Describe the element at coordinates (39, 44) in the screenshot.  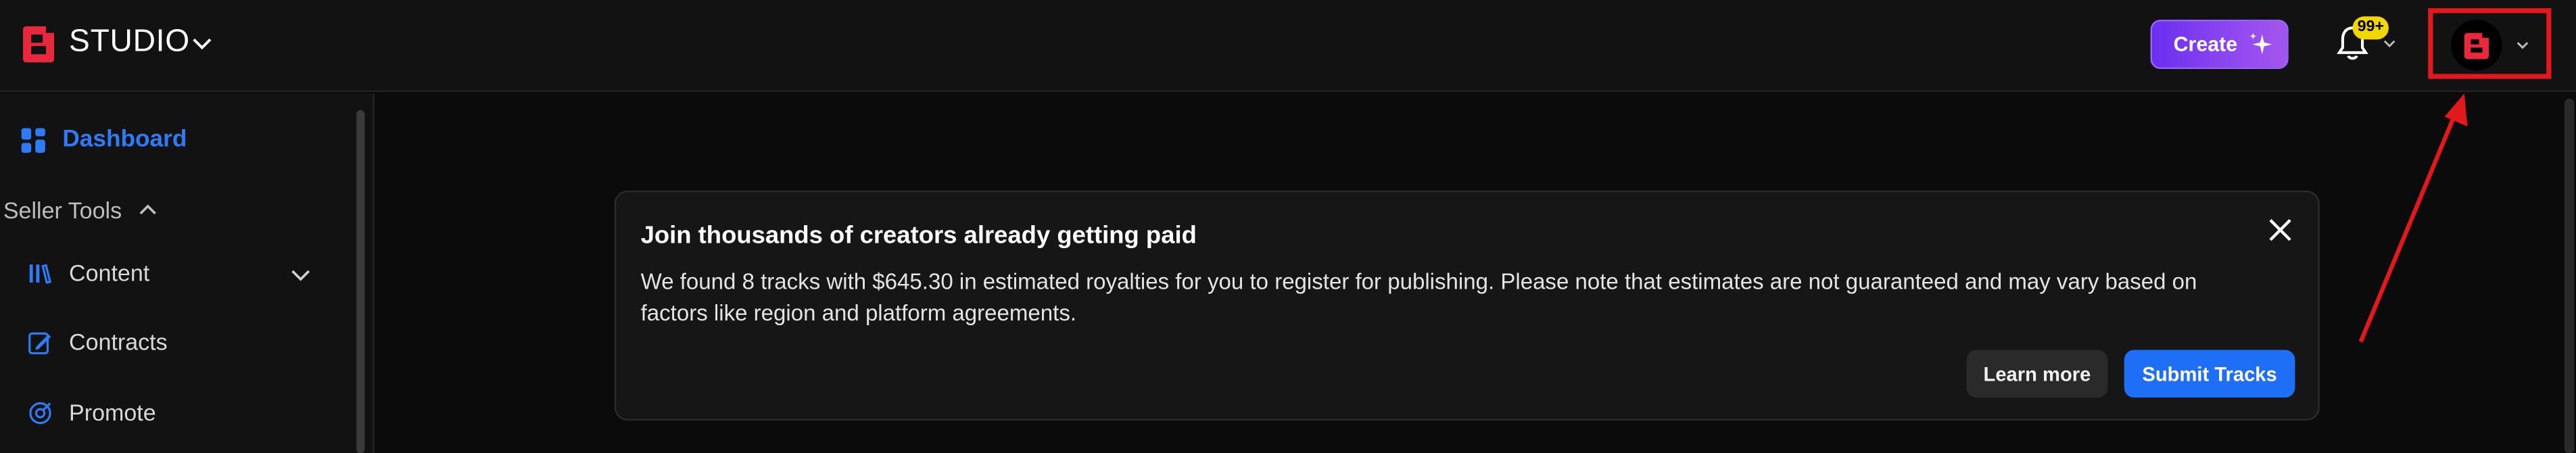
I see `brand-logo-icon` at that location.